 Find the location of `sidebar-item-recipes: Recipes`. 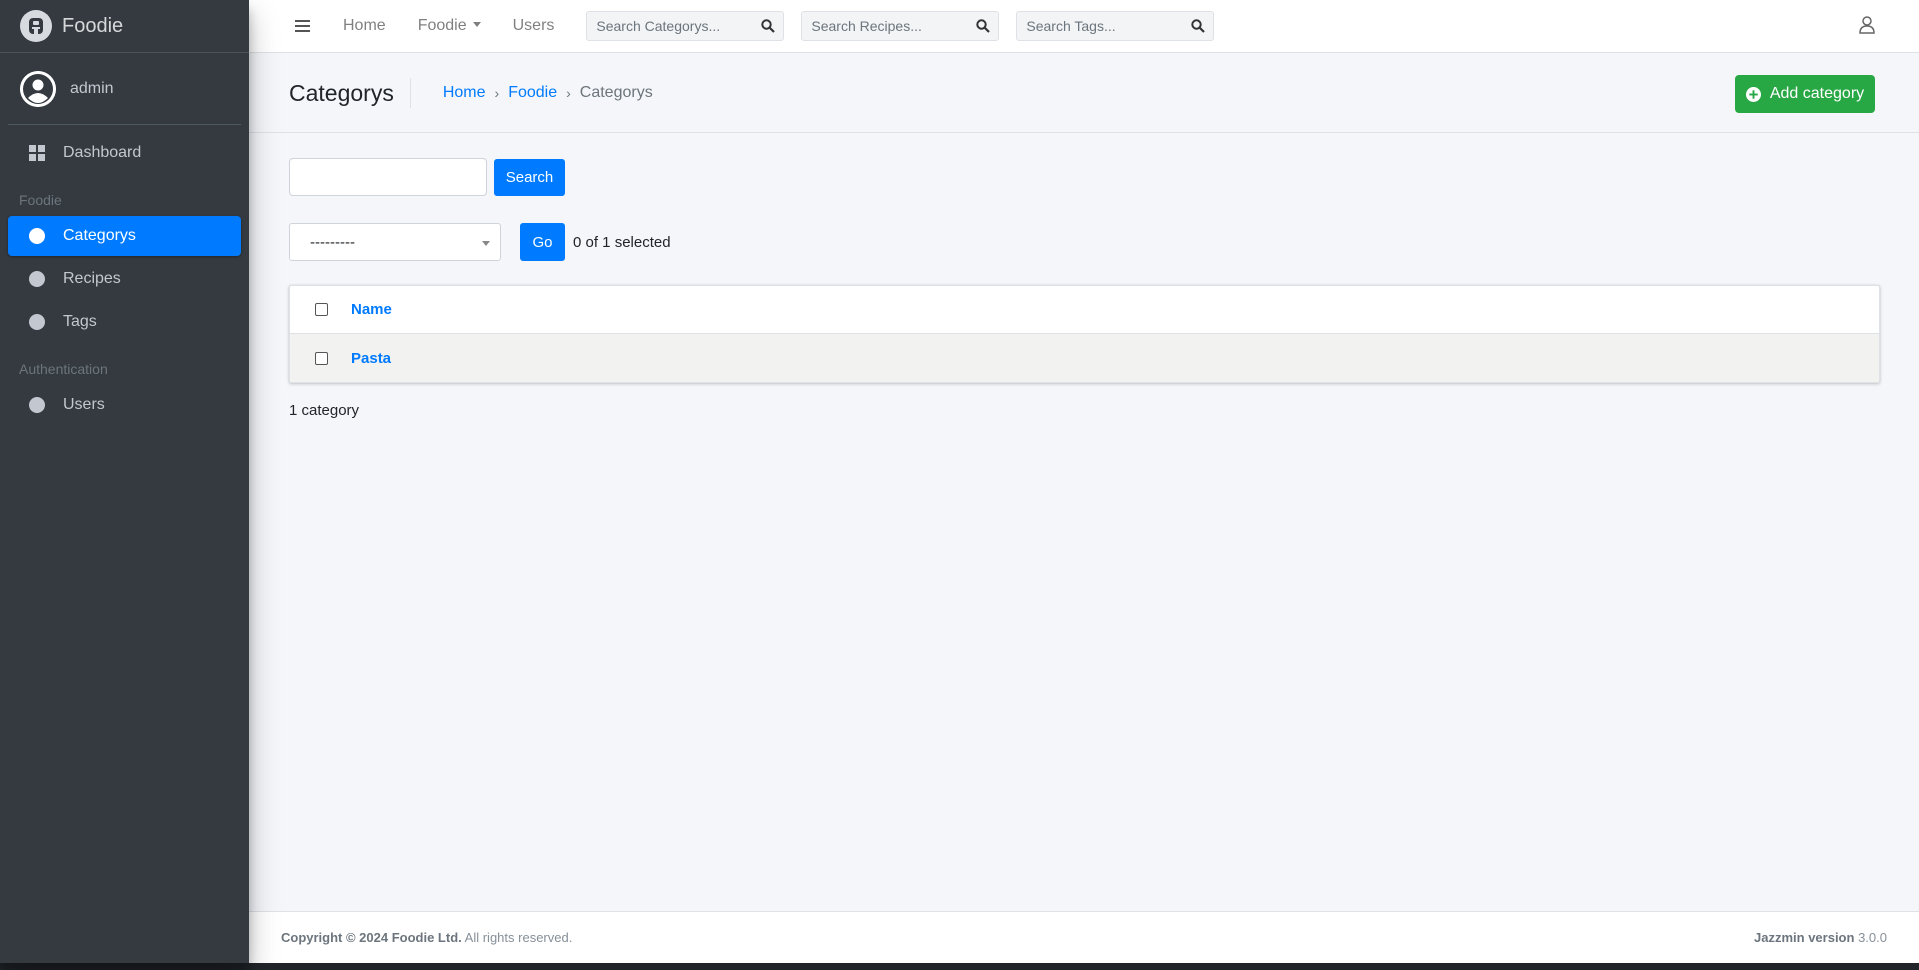

sidebar-item-recipes: Recipes is located at coordinates (124, 279).